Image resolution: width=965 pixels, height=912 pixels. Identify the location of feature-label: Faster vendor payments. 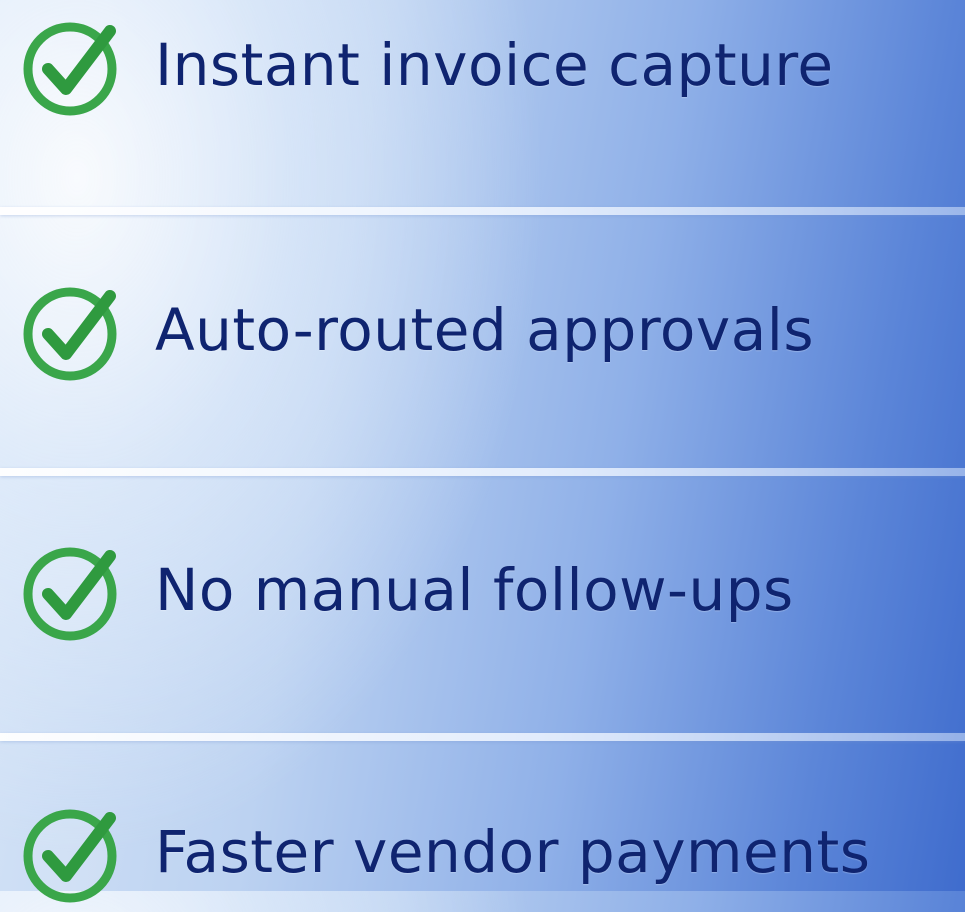
(513, 852).